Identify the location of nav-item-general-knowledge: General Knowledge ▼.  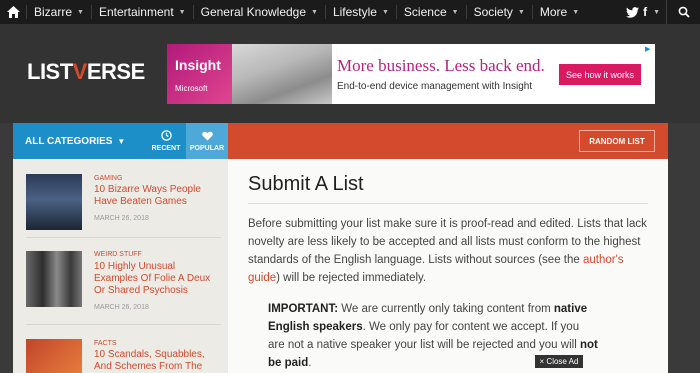
(259, 12).